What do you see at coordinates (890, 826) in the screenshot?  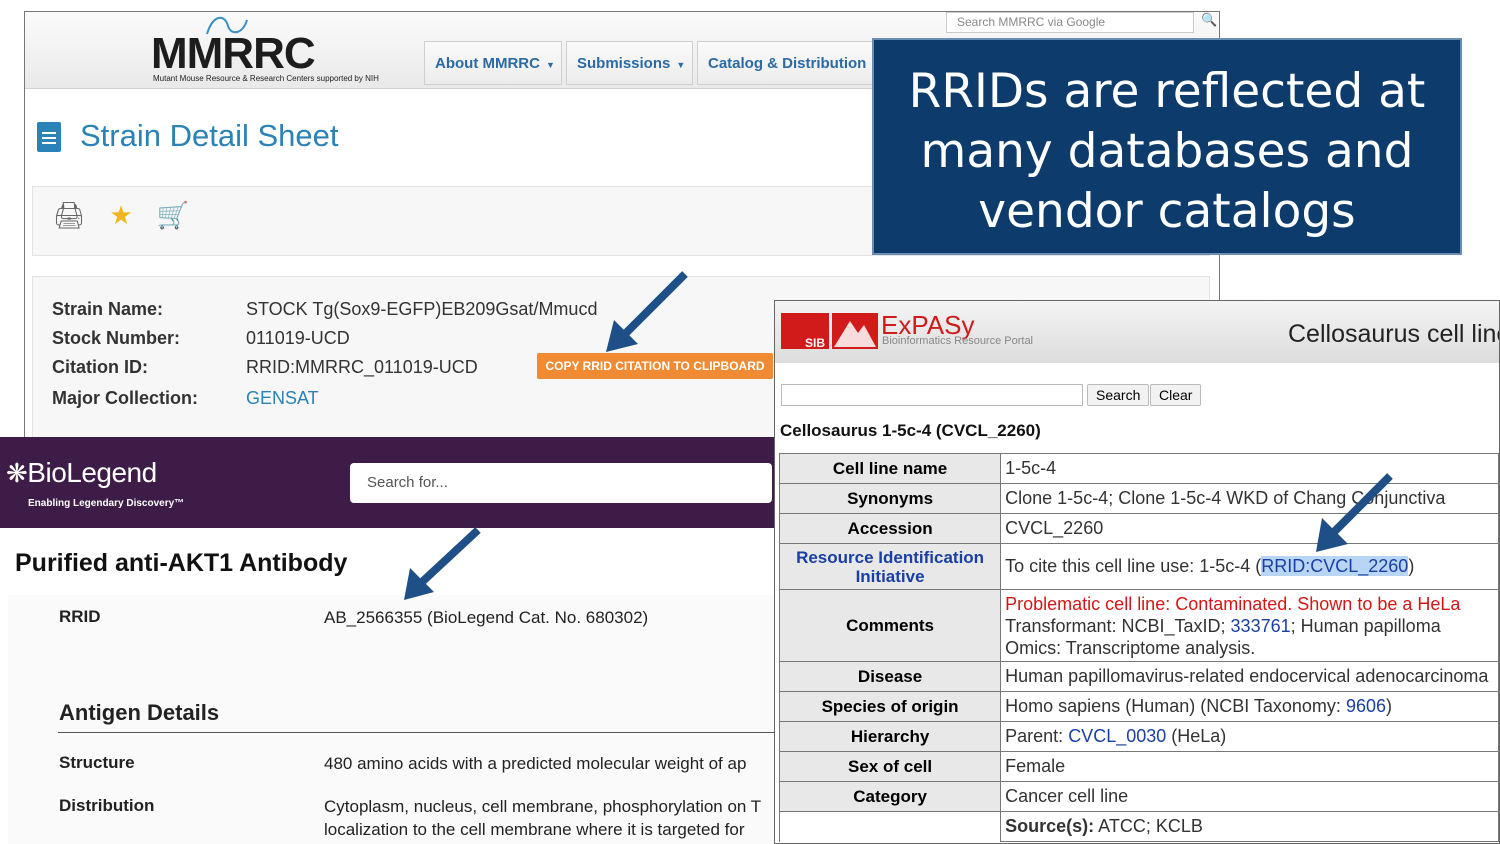 I see `row-key` at bounding box center [890, 826].